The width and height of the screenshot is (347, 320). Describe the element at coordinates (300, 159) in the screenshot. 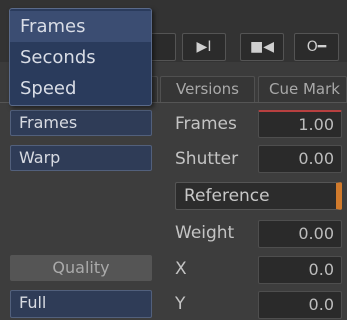

I see `shutter-field: 0.00` at that location.